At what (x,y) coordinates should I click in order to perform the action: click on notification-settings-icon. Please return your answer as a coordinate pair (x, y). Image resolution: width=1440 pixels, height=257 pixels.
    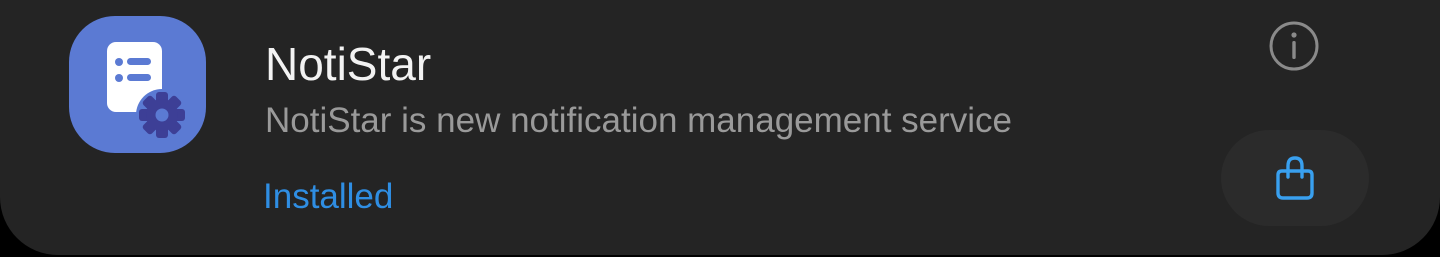
    Looking at the image, I should click on (147, 91).